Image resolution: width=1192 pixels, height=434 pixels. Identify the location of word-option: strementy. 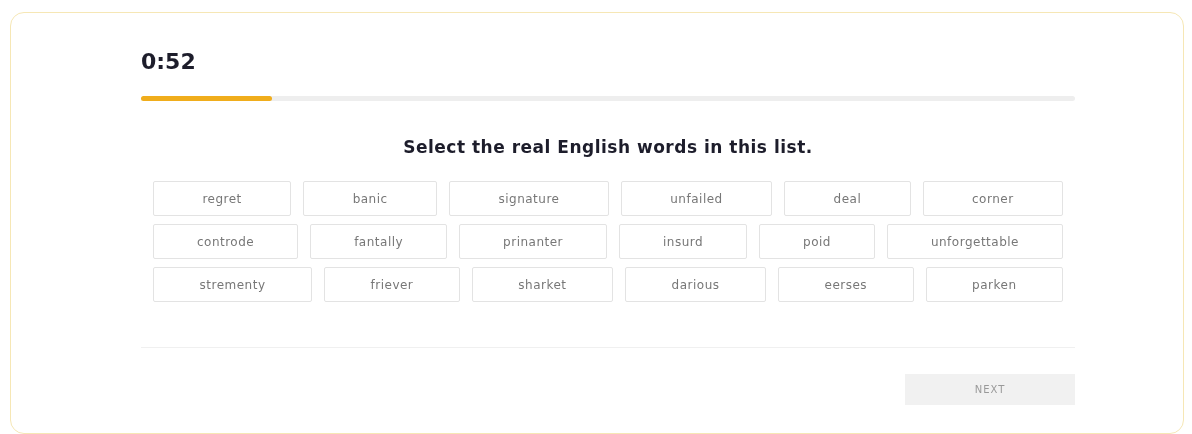
(232, 284).